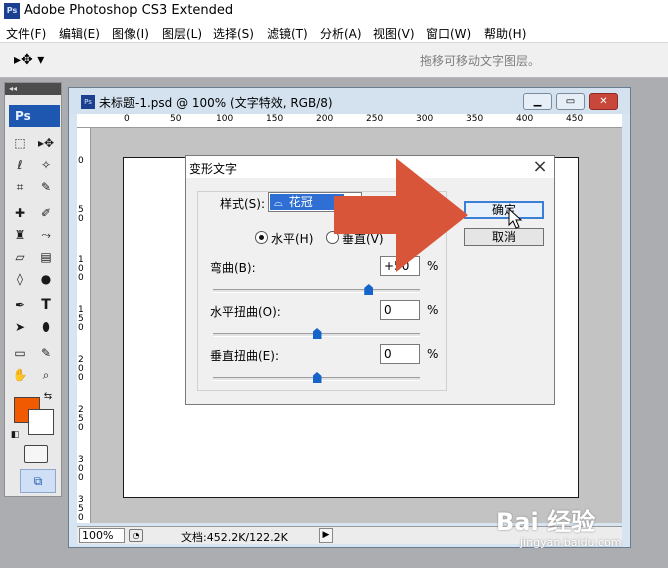 The image size is (668, 568). I want to click on ruler-tick-label: 50, so click(176, 119).